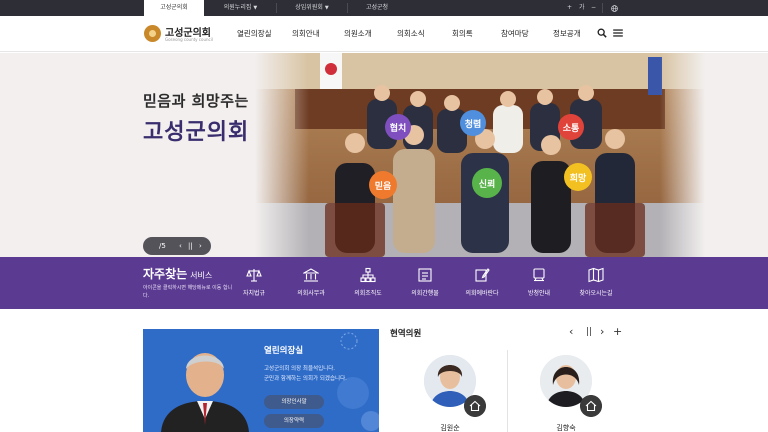 Image resolution: width=768 pixels, height=432 pixels. Describe the element at coordinates (507, 391) in the screenshot. I see `members-divider` at that location.